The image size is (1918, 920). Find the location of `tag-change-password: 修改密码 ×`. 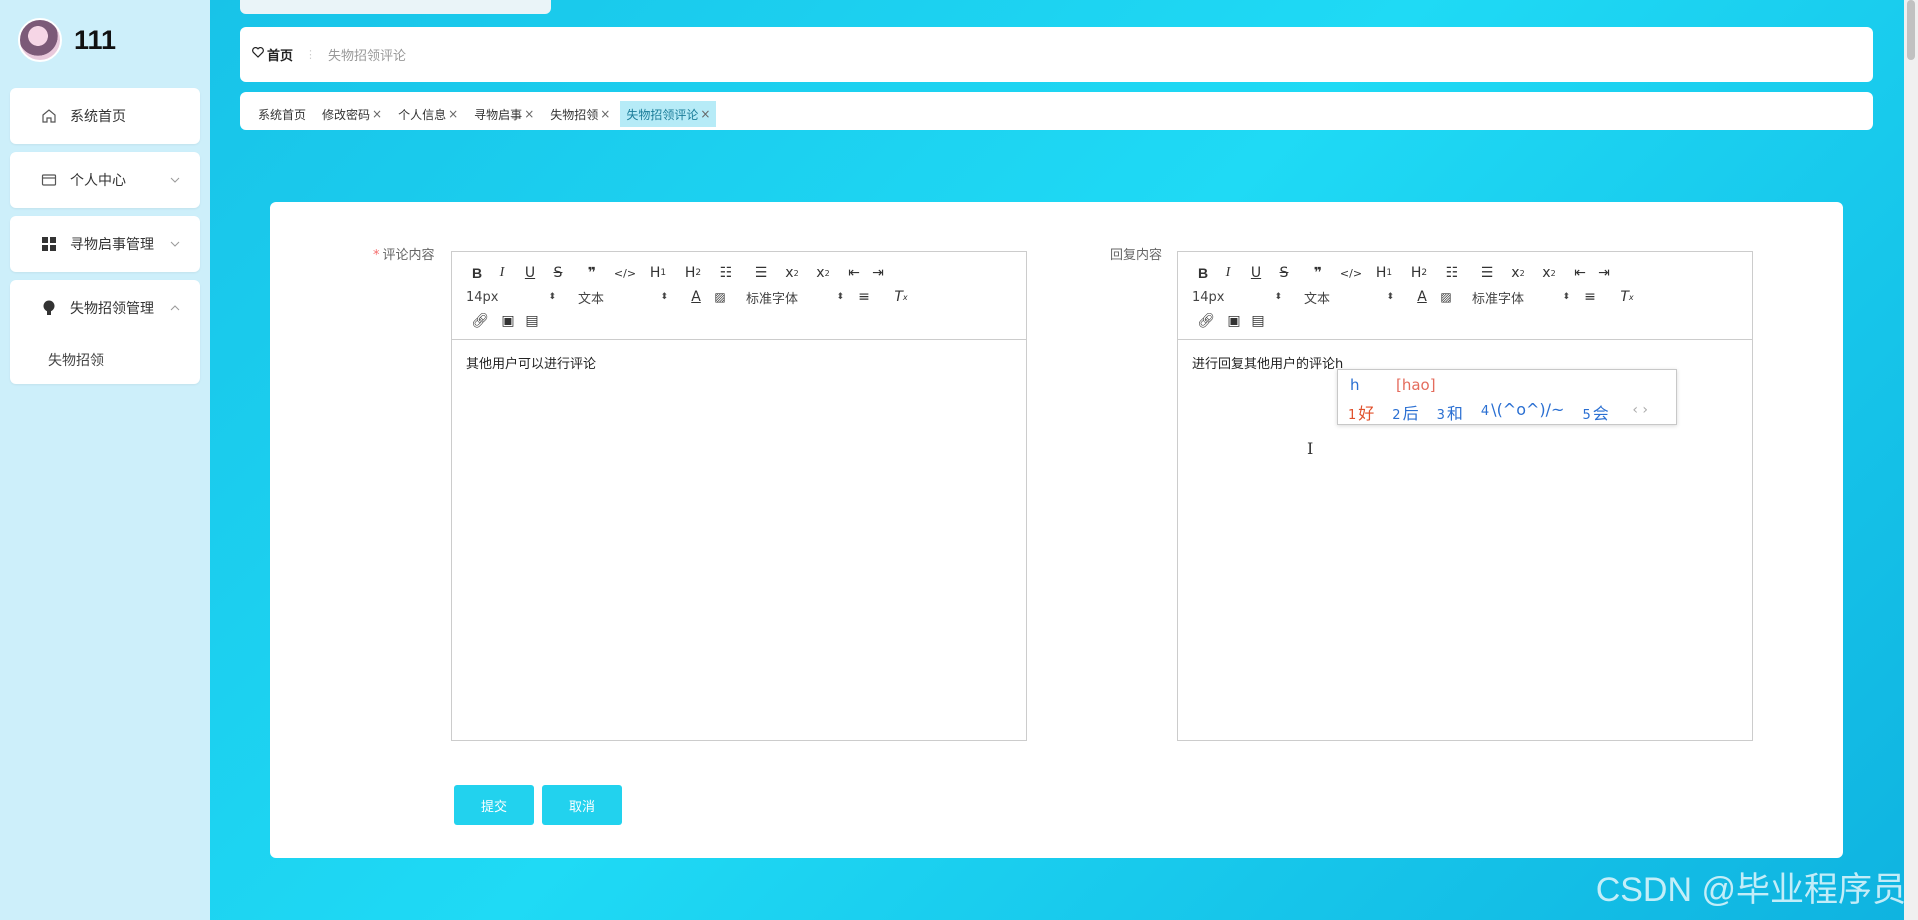

tag-change-password: 修改密码 × is located at coordinates (352, 114).